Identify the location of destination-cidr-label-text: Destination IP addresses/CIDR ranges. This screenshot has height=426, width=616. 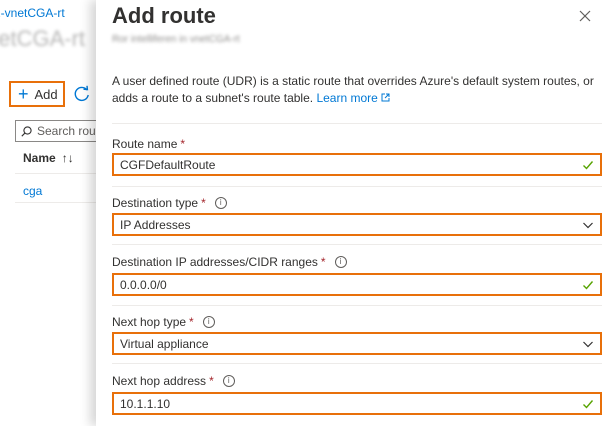
(215, 262).